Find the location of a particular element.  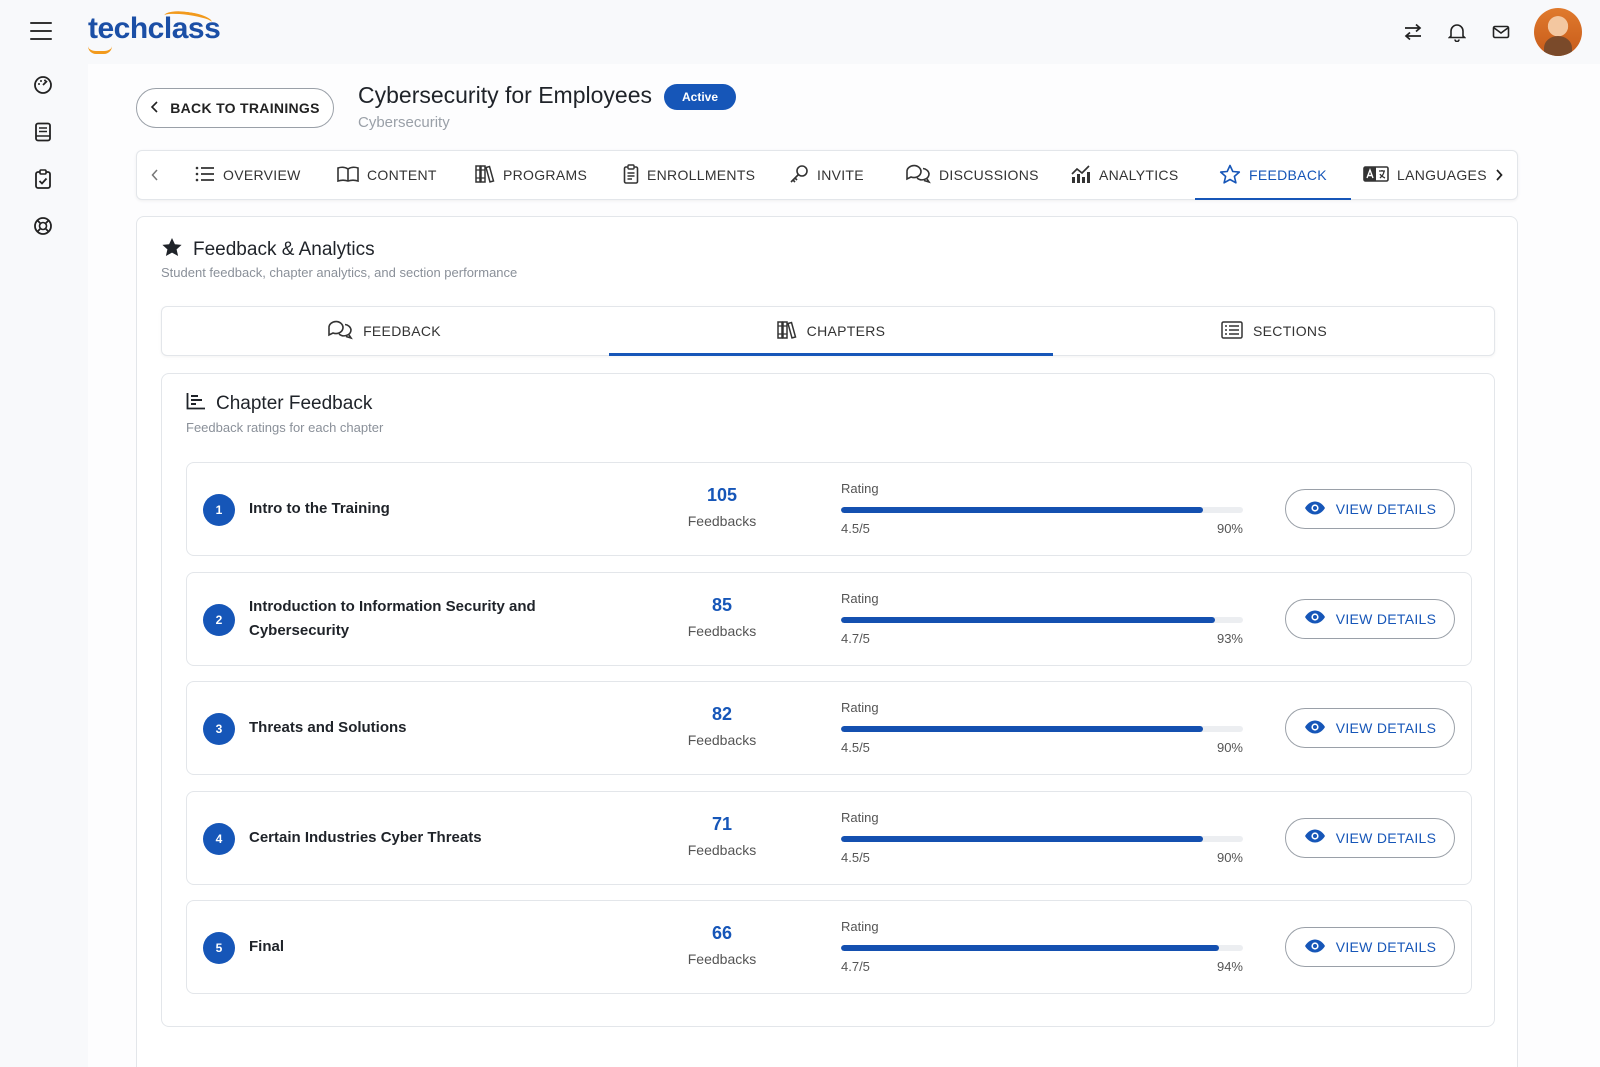

feedback-count: 71 is located at coordinates (722, 823).